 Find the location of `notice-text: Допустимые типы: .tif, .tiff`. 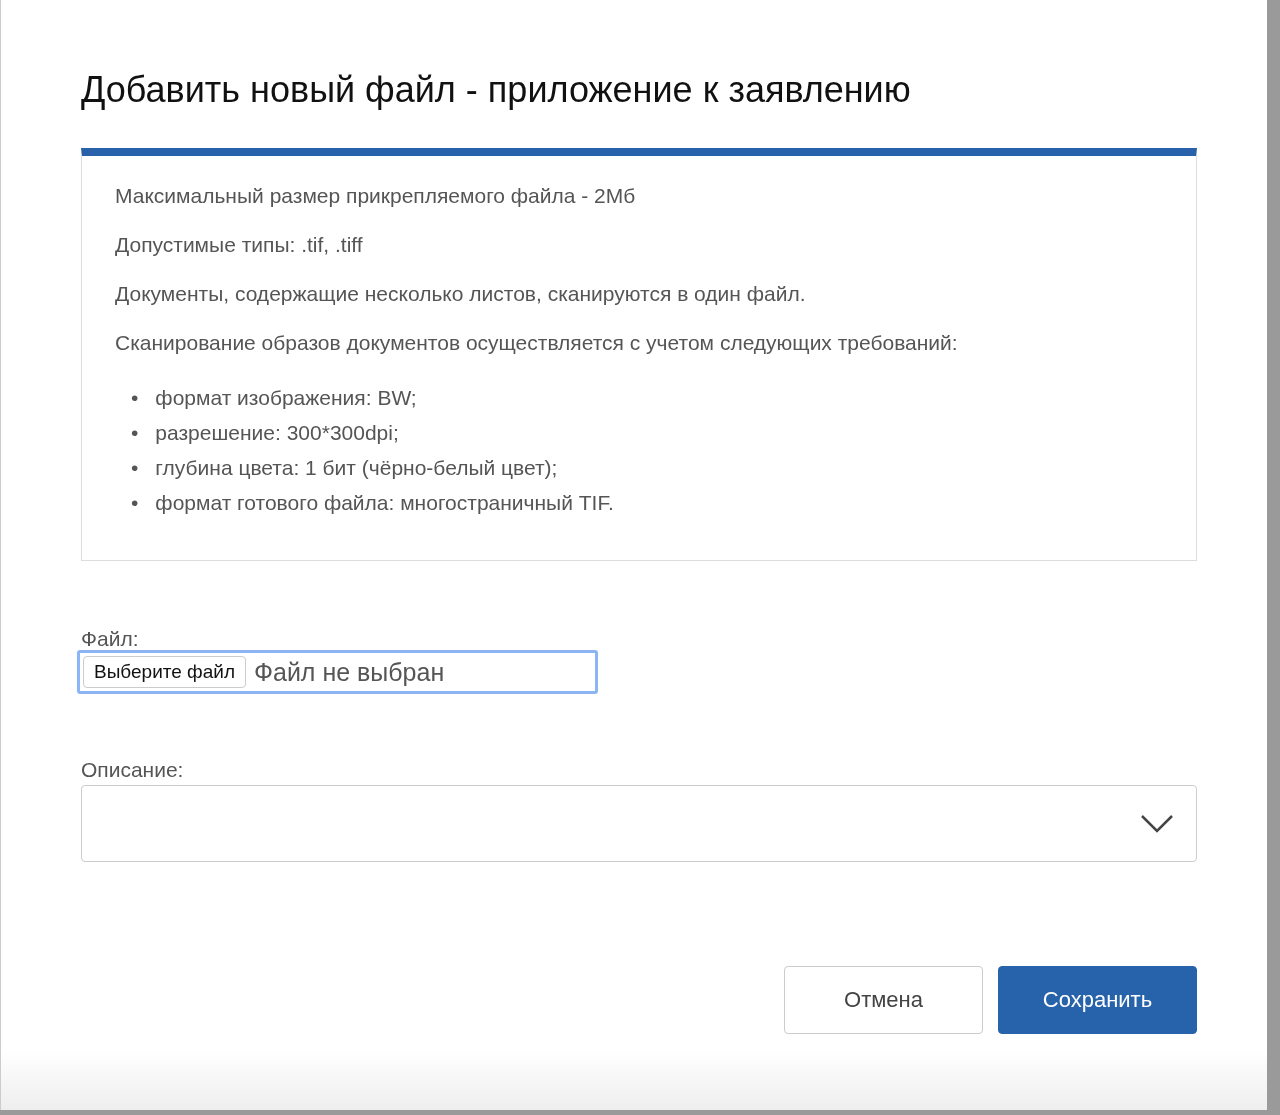

notice-text: Допустимые типы: .tif, .tiff is located at coordinates (239, 245).